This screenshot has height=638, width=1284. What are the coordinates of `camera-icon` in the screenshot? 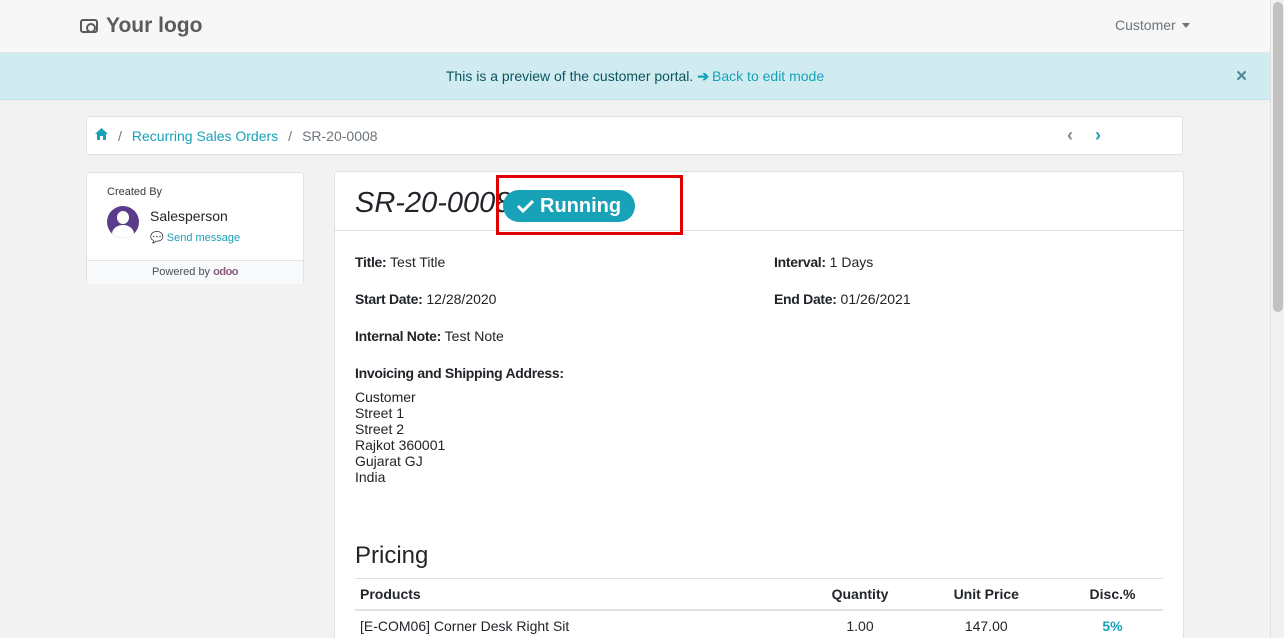 It's located at (89, 26).